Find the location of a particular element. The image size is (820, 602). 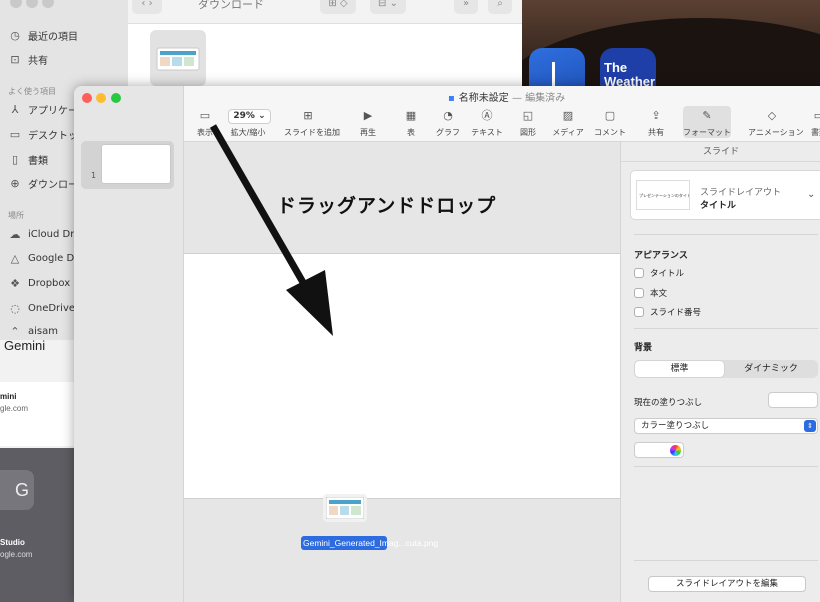

toolbar-format-button: ✎ フォーマット is located at coordinates (707, 122).